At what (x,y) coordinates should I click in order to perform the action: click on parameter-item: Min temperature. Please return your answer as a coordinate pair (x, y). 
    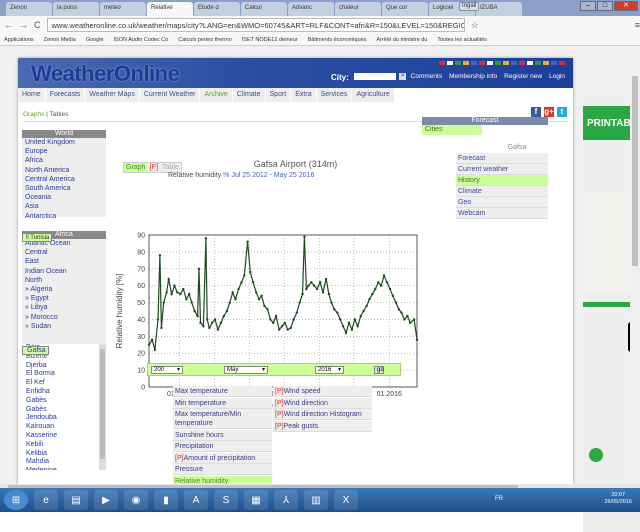
    Looking at the image, I should click on (222, 403).